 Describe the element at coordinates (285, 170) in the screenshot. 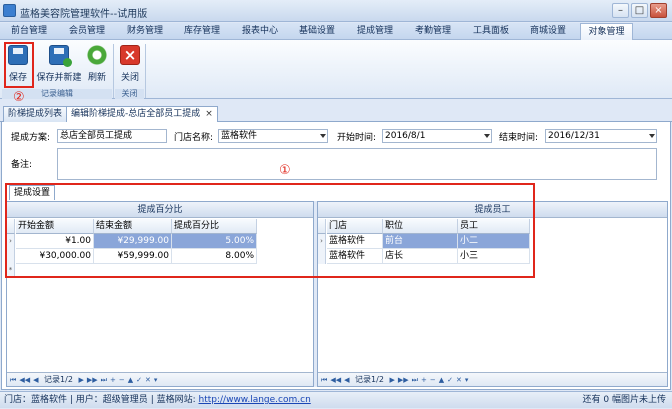

I see `annotation-number-1: ①` at that location.